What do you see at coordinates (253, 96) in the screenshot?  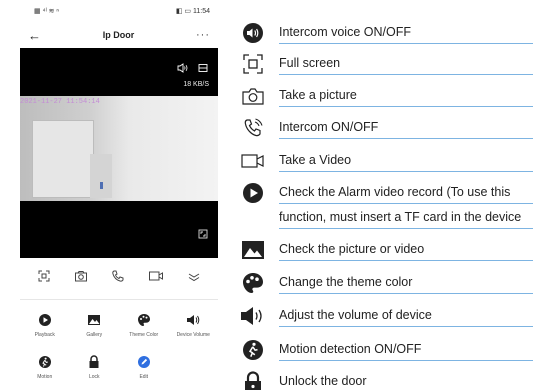 I see `camera-icon` at bounding box center [253, 96].